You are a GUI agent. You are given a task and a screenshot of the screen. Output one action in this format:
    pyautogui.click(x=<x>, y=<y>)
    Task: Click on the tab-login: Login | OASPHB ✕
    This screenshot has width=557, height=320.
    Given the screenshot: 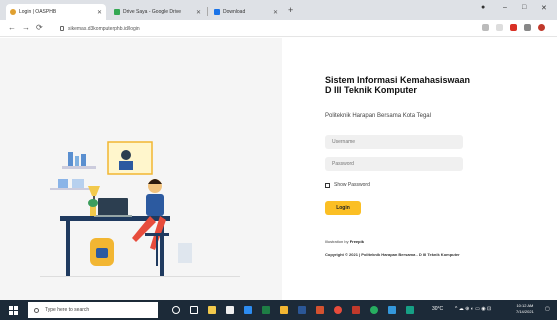 What is the action you would take?
    pyautogui.click(x=56, y=12)
    